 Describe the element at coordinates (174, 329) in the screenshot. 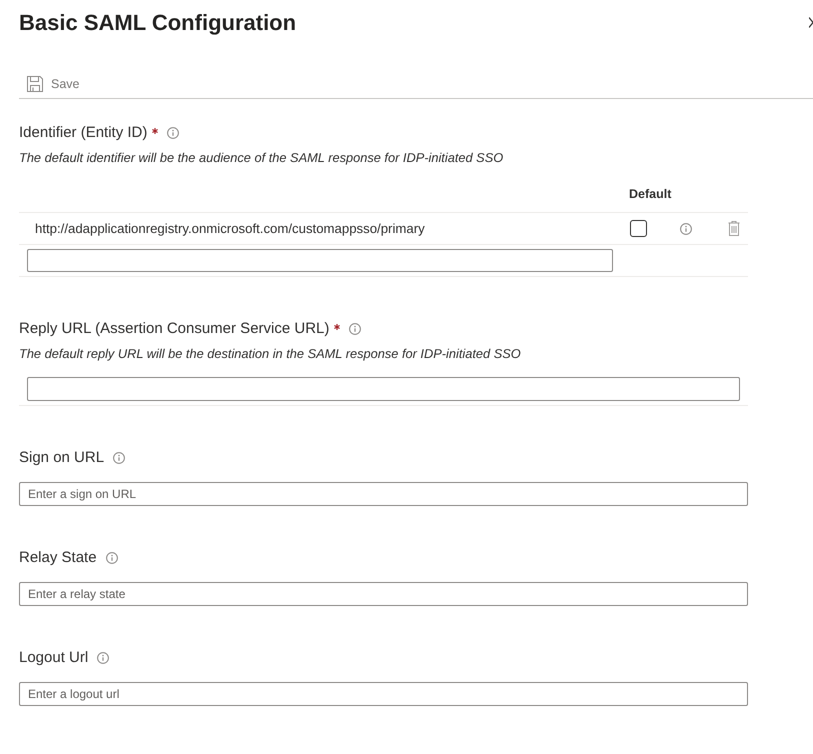

I see `field-label: Reply URL (Assertion Consumer Service URL)` at that location.